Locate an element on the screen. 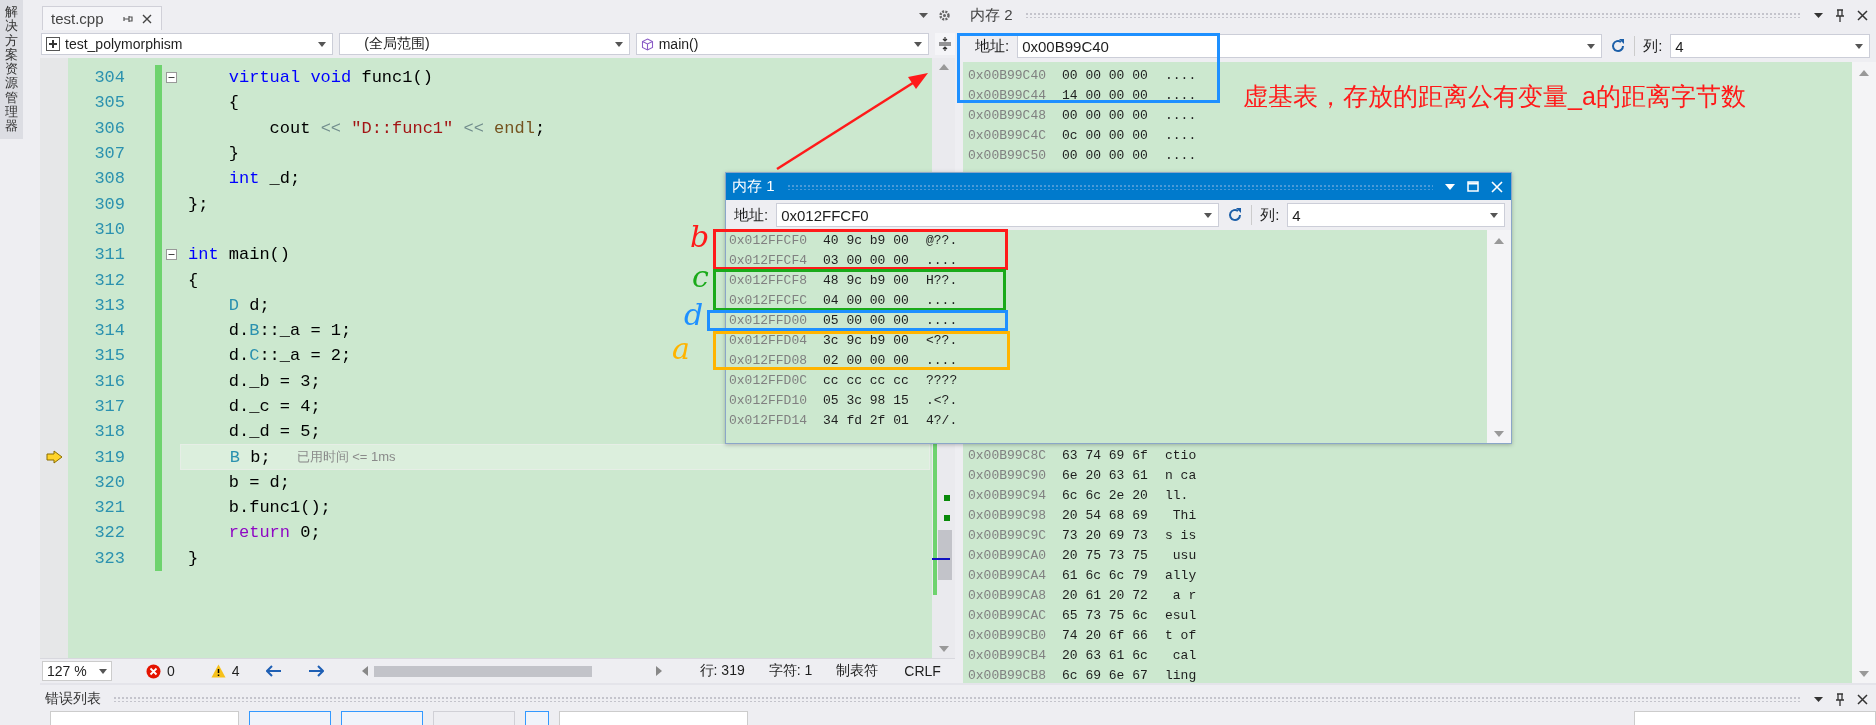 The image size is (1876, 725). memory-bytes: 05 3c 98 15 is located at coordinates (866, 400).